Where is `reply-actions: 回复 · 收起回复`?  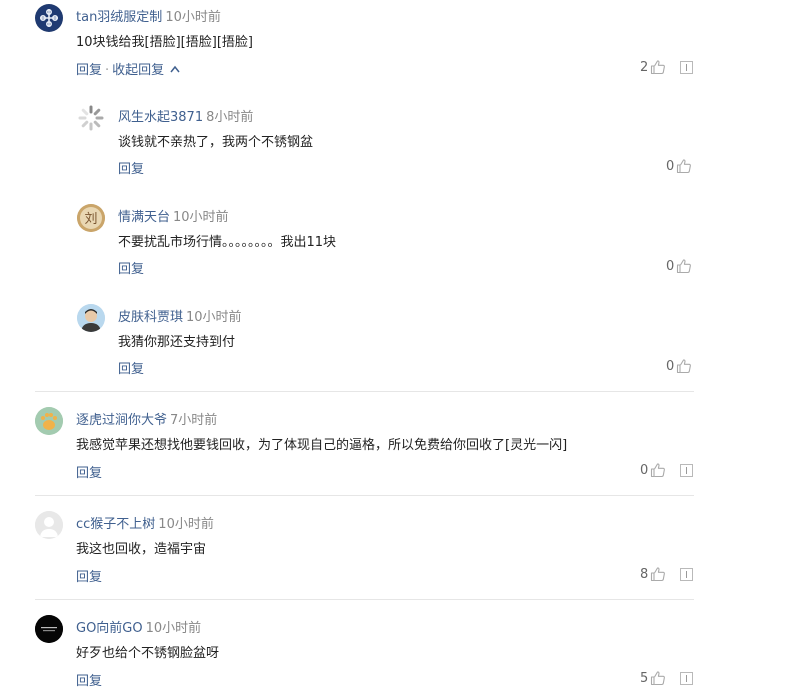
reply-actions: 回复 · 收起回复 is located at coordinates (128, 68).